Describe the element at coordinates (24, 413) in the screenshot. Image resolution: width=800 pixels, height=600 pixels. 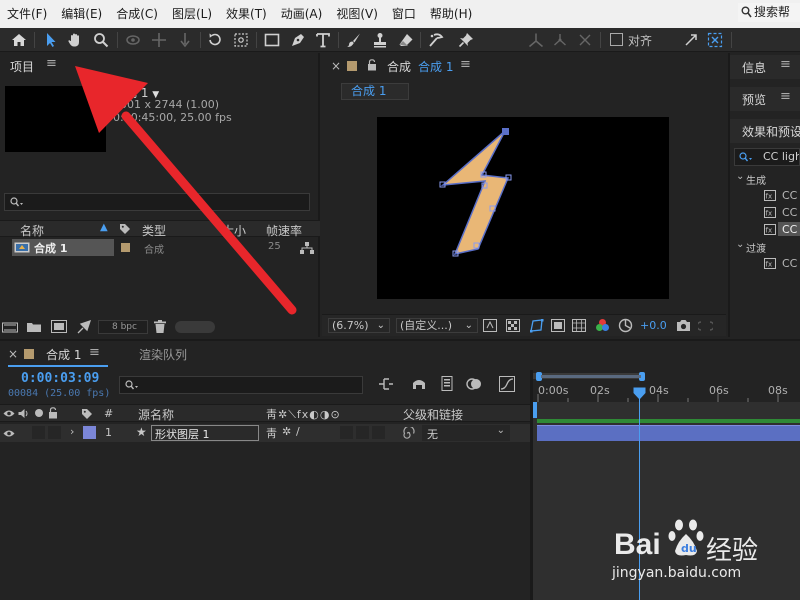
I see `audio-speaker-icon` at that location.